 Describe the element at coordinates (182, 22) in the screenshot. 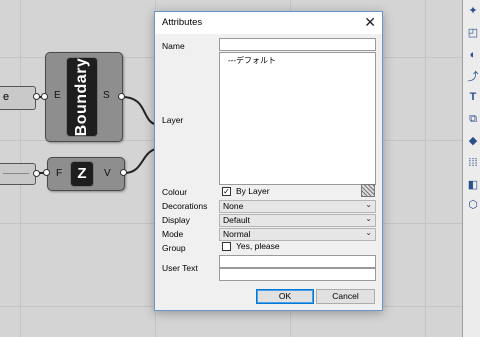

I see `dialog-title: Attributes` at that location.